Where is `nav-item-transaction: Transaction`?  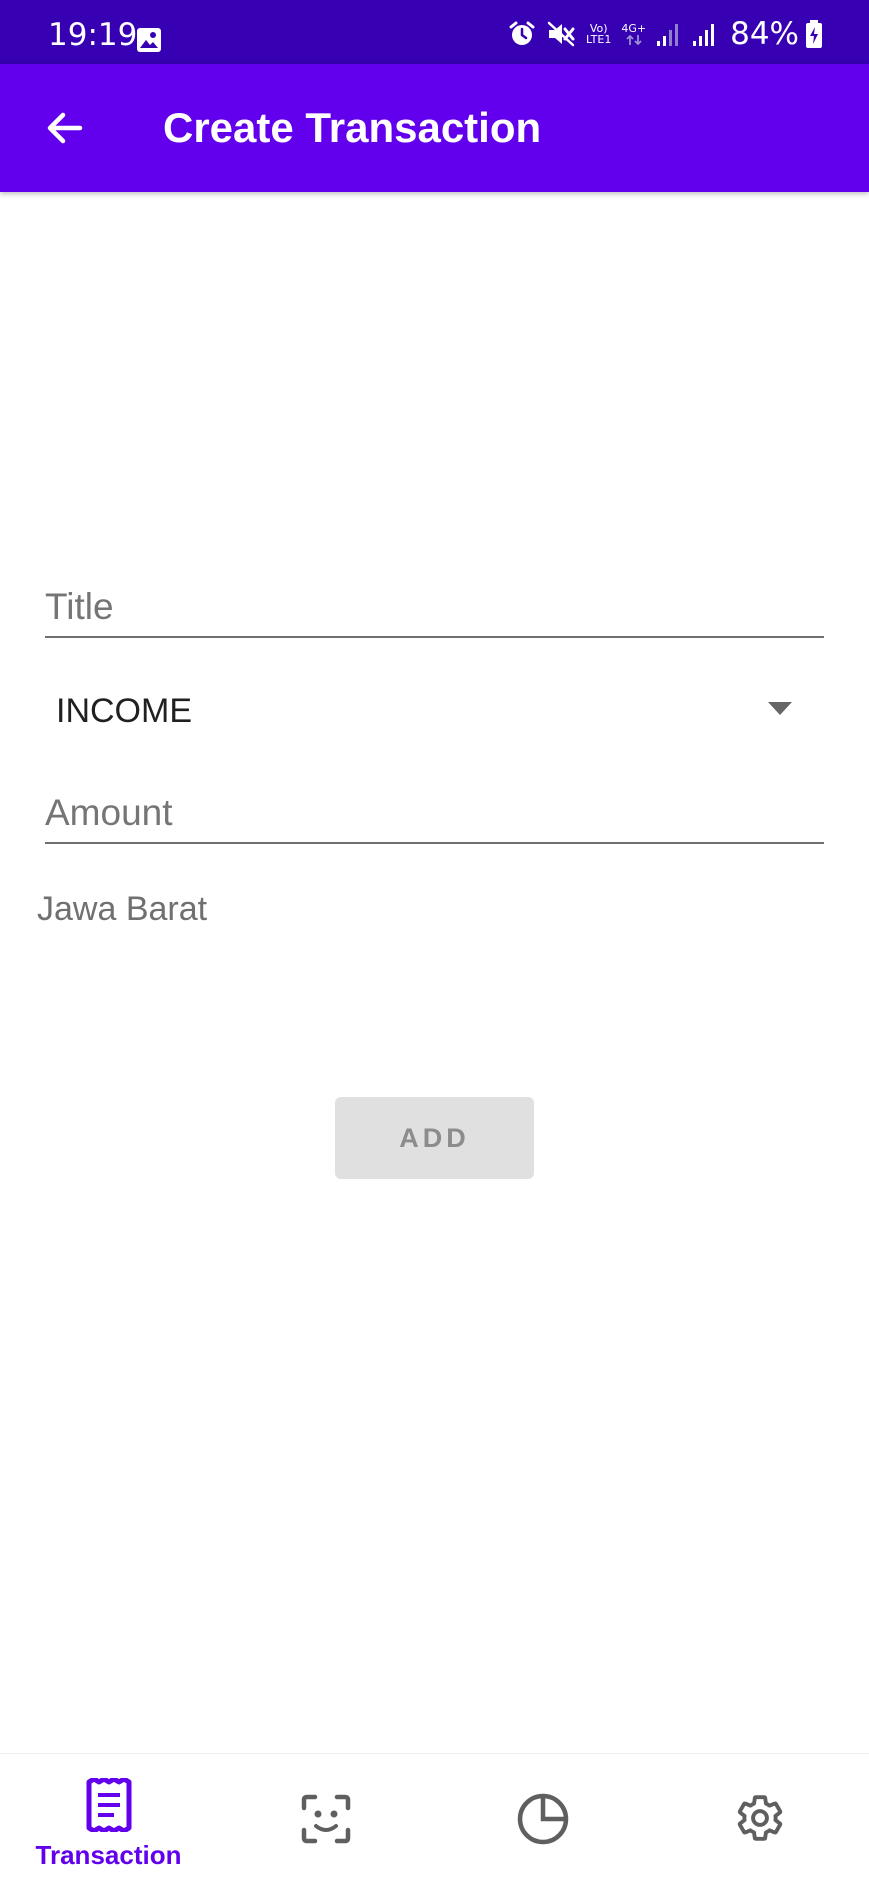
nav-item-transaction: Transaction is located at coordinates (108, 1819).